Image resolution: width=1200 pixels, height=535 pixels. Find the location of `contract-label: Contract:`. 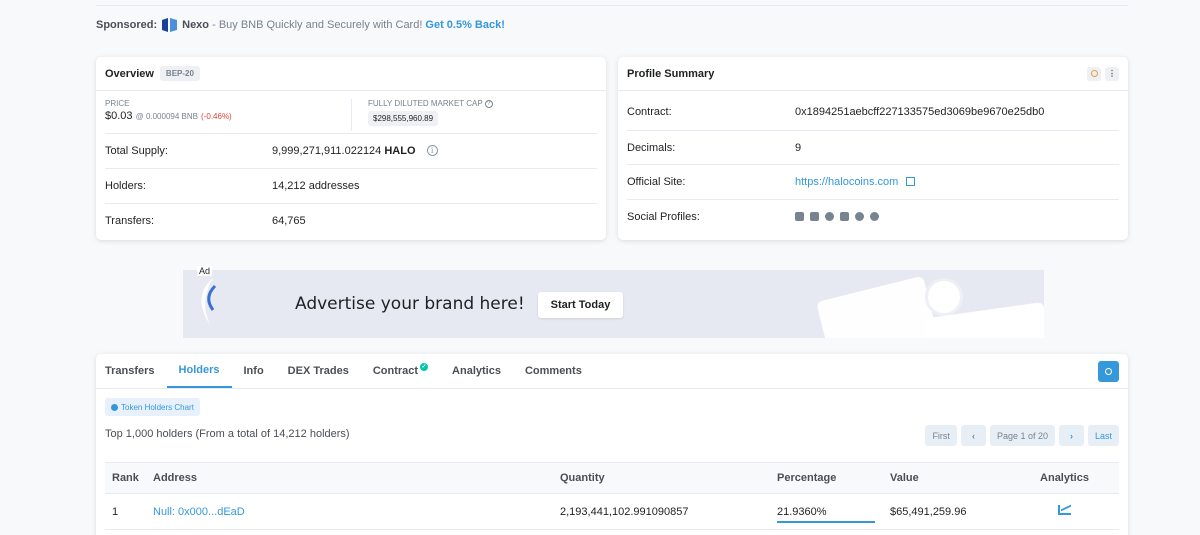

contract-label: Contract: is located at coordinates (649, 112).